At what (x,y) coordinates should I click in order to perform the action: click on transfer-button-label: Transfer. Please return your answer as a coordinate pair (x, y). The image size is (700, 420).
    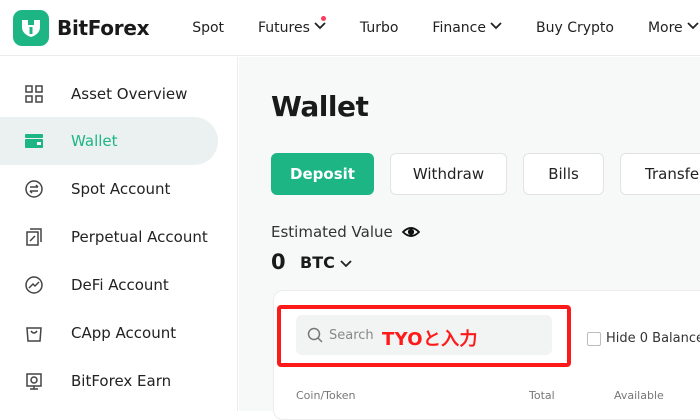
    Looking at the image, I should click on (672, 174).